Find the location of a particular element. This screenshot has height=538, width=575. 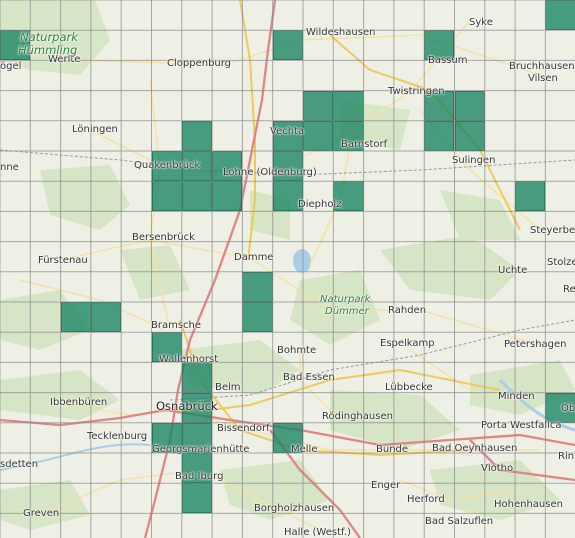

place-label-vilsen: Vilsen is located at coordinates (543, 78).